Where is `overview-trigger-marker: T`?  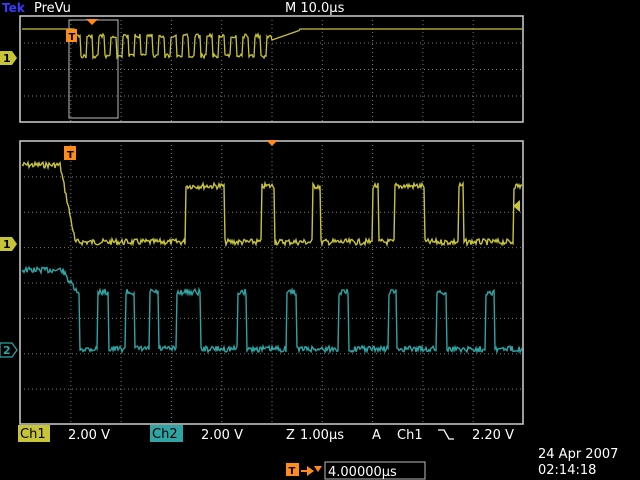 overview-trigger-marker: T is located at coordinates (71, 36).